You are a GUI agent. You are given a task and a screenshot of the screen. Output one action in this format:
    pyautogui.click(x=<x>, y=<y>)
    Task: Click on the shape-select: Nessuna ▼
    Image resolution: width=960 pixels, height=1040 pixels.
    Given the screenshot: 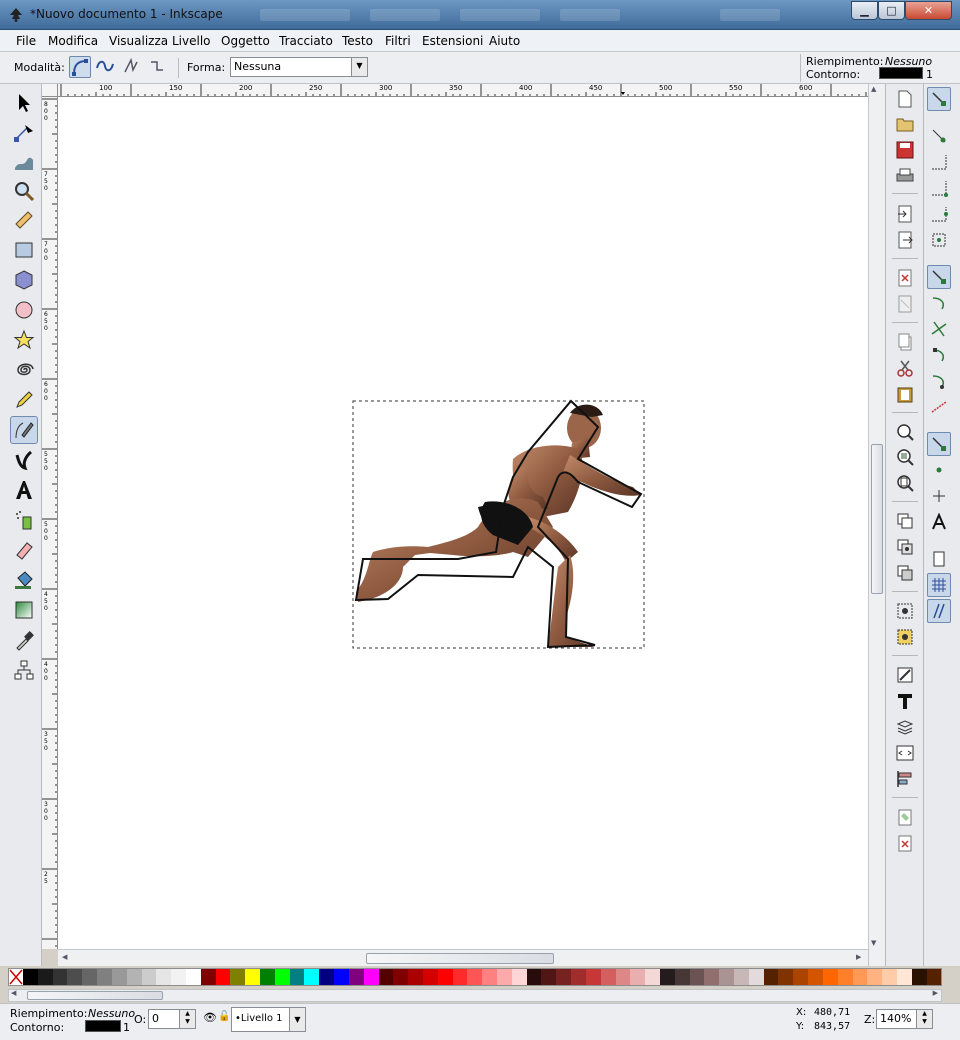 What is the action you would take?
    pyautogui.click(x=299, y=67)
    